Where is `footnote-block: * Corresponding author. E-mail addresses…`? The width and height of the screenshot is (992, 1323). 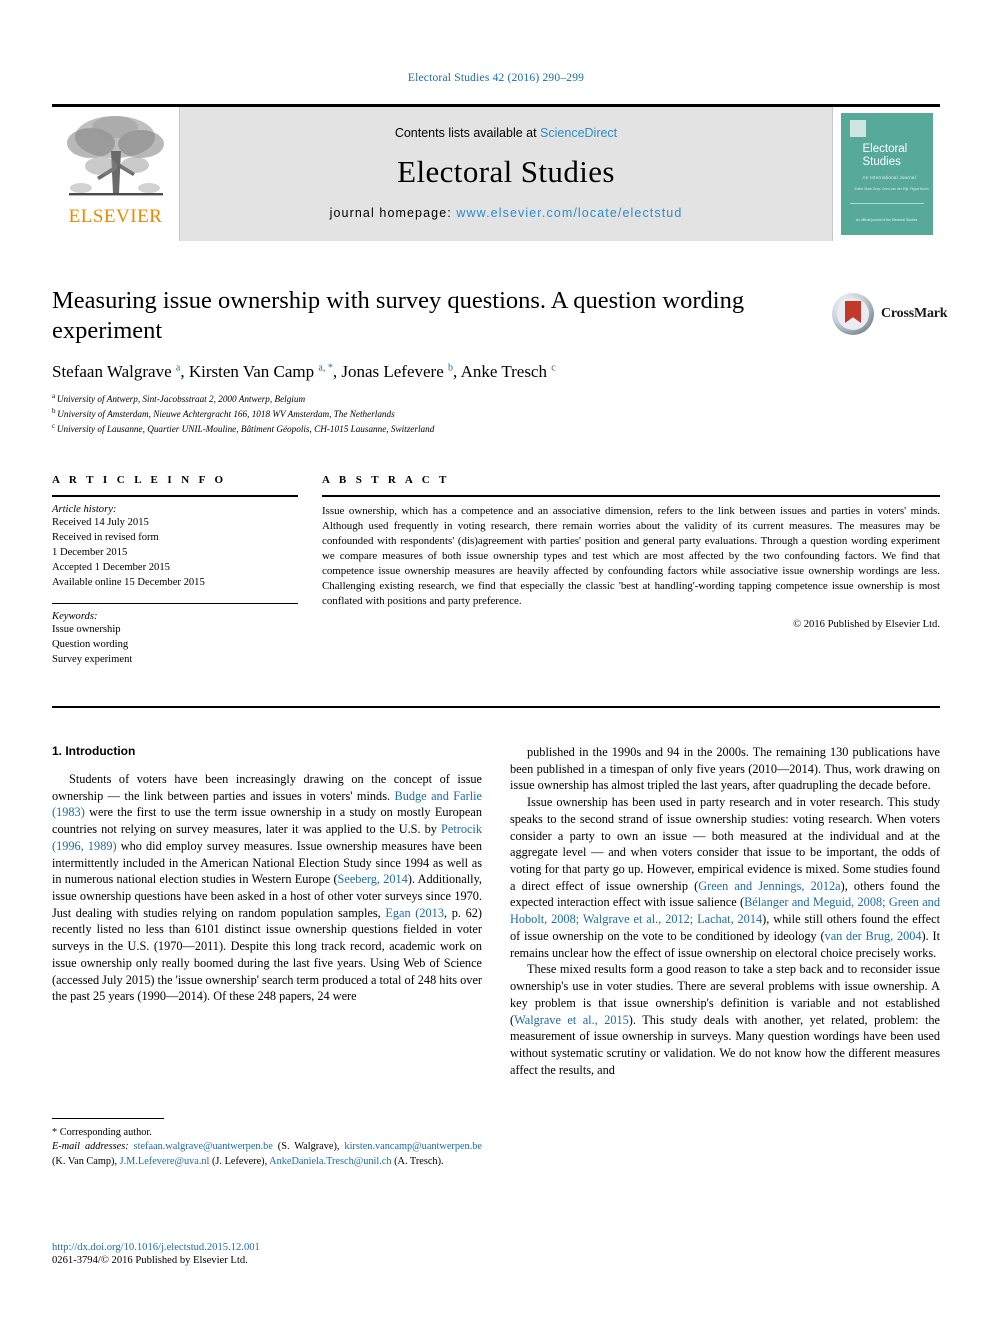
footnote-block: * Corresponding author. E-mail addresses… is located at coordinates (267, 1143).